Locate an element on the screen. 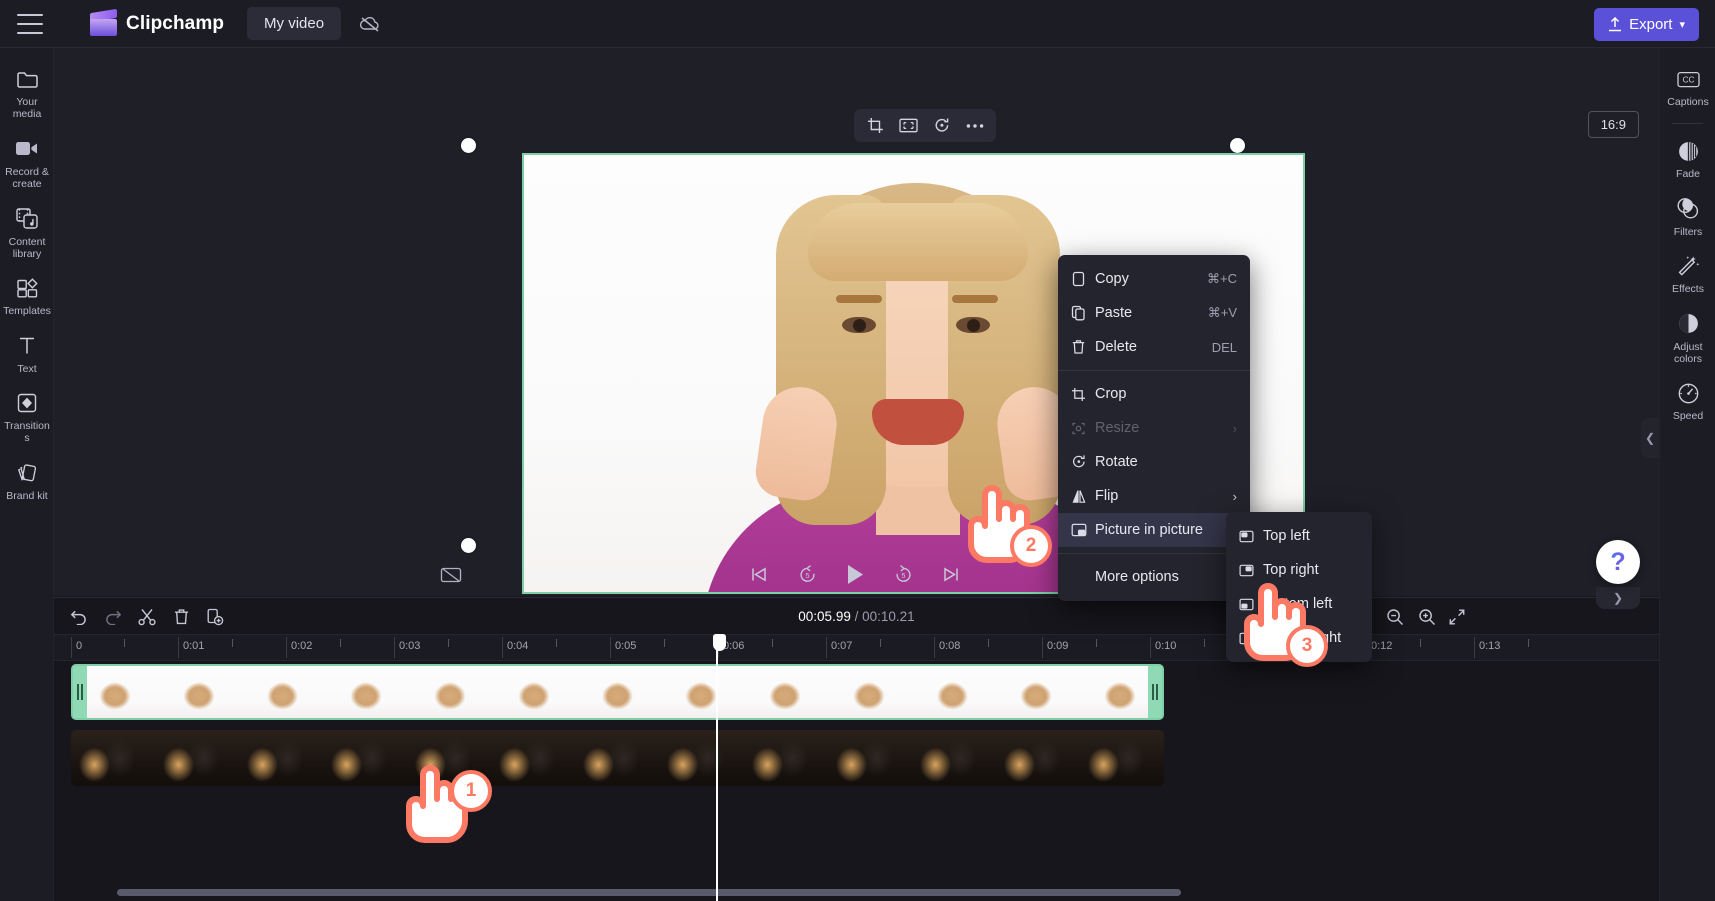  menu-label: Copy is located at coordinates (1112, 279).